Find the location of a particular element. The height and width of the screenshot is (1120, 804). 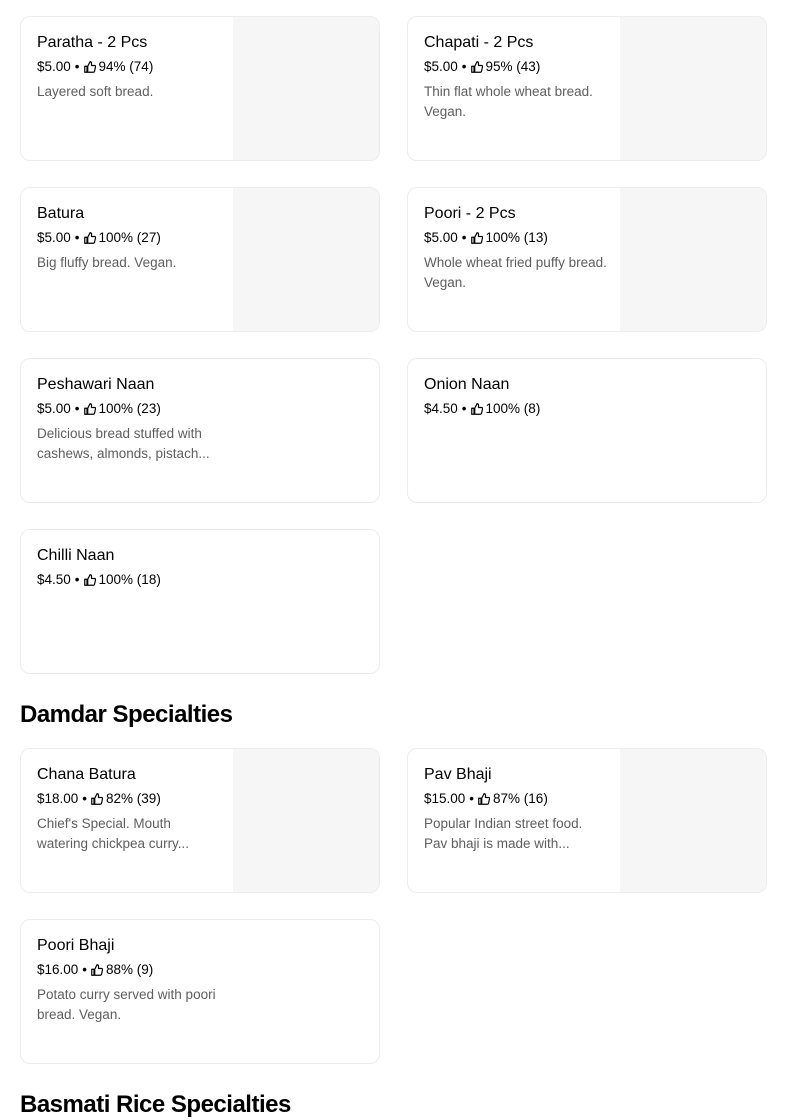

menu-item-meta: $5.00 • 100% (13) is located at coordinates (486, 238).